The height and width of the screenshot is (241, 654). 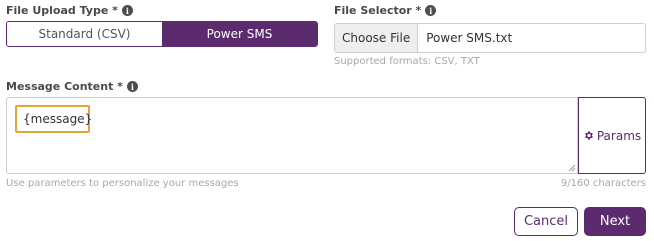 What do you see at coordinates (407, 61) in the screenshot?
I see `supported-formats-hint: Supported formats: CSV, TXT` at bounding box center [407, 61].